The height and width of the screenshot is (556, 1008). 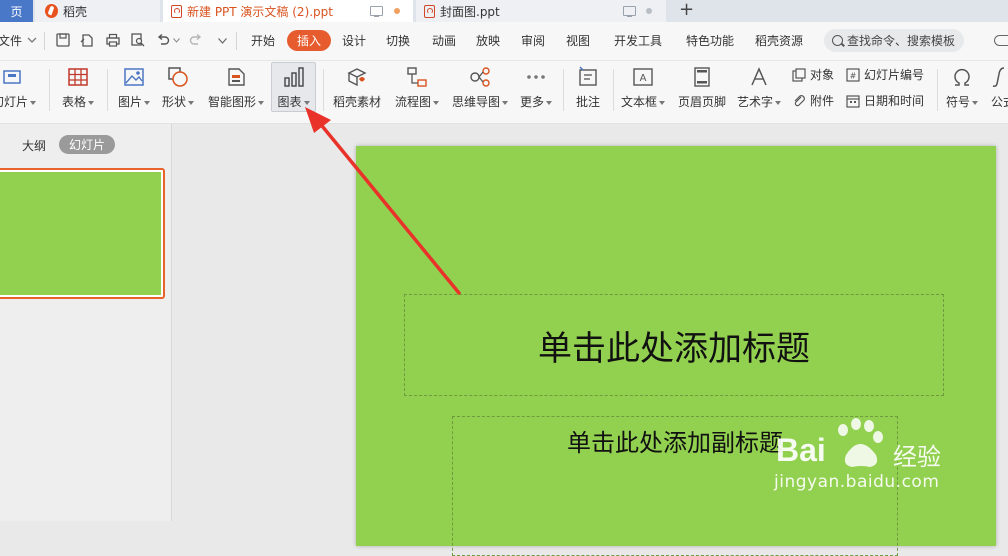 I want to click on tab-home: 页, so click(x=16, y=11).